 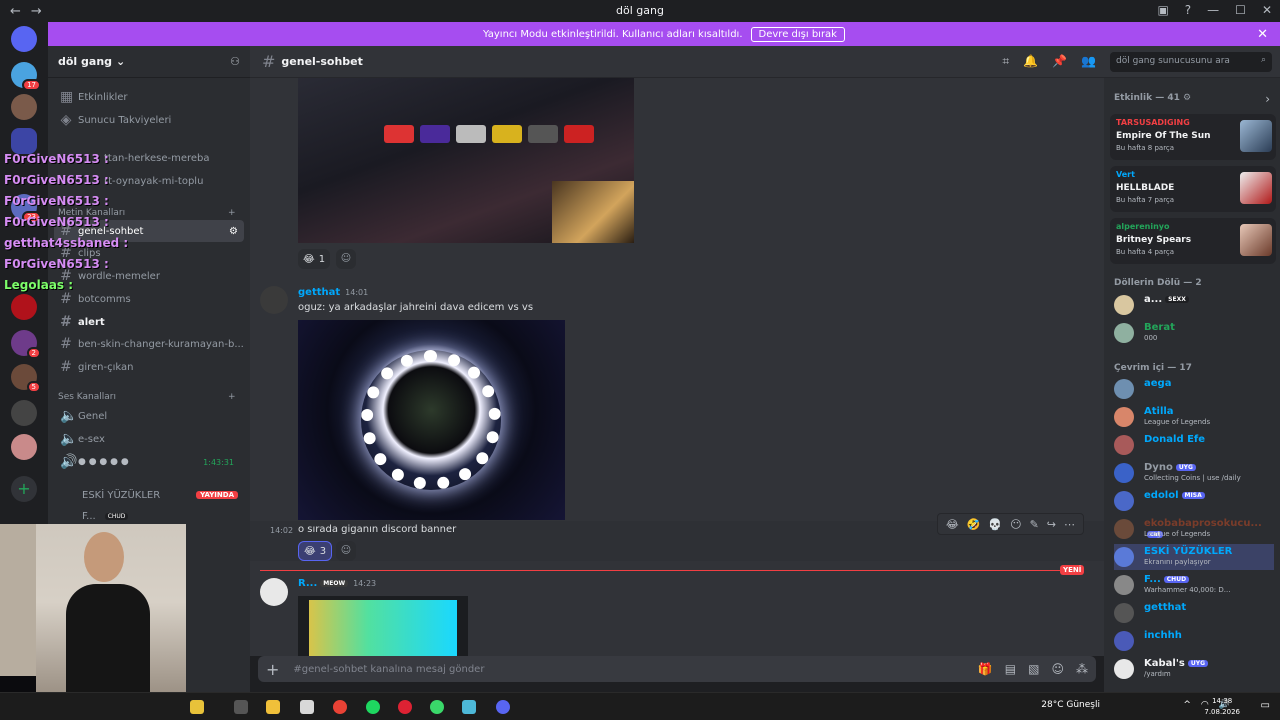 What do you see at coordinates (797, 34) in the screenshot?
I see `disable-streamer-mode-button: Devre dışı bırak` at bounding box center [797, 34].